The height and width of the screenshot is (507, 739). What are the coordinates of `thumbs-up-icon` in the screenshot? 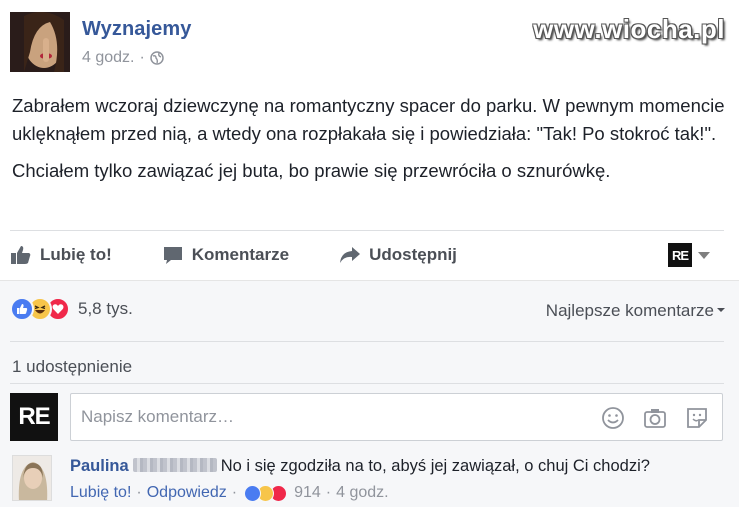 It's located at (21, 254).